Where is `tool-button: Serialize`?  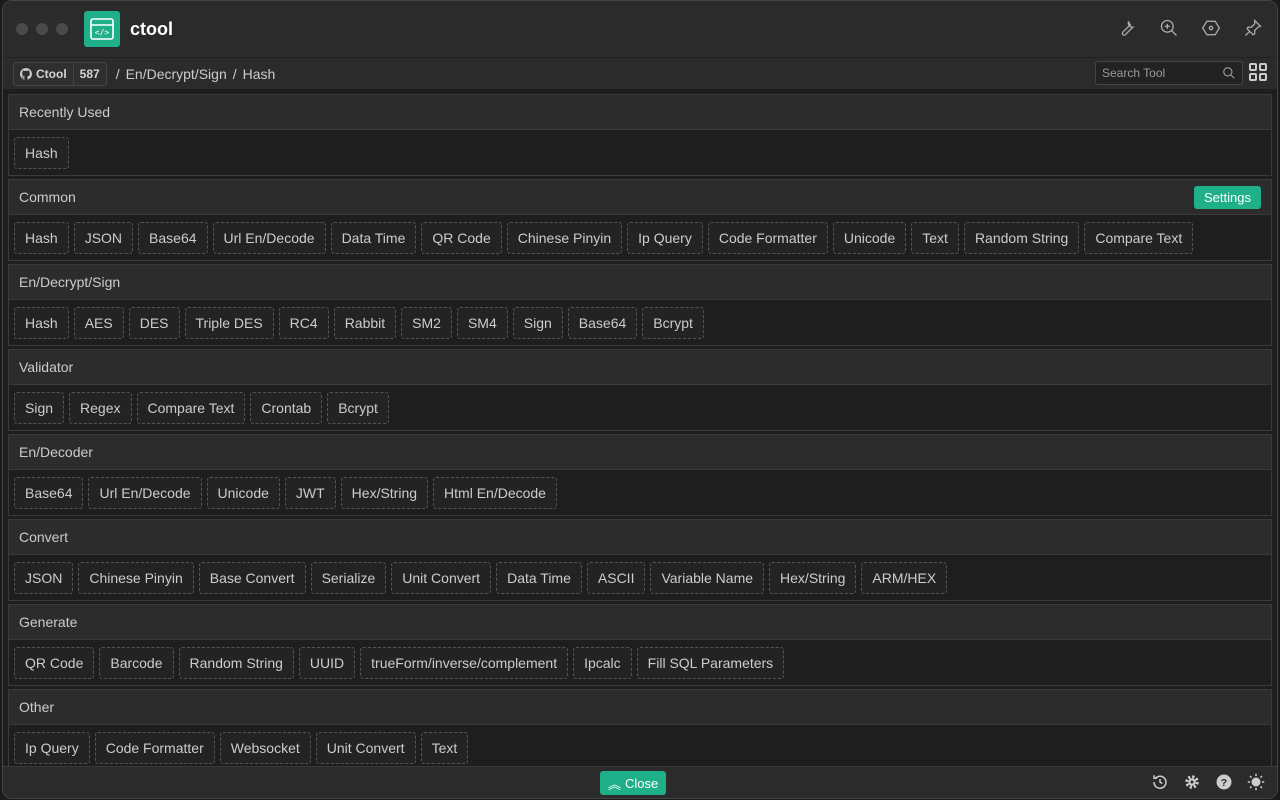 tool-button: Serialize is located at coordinates (348, 577).